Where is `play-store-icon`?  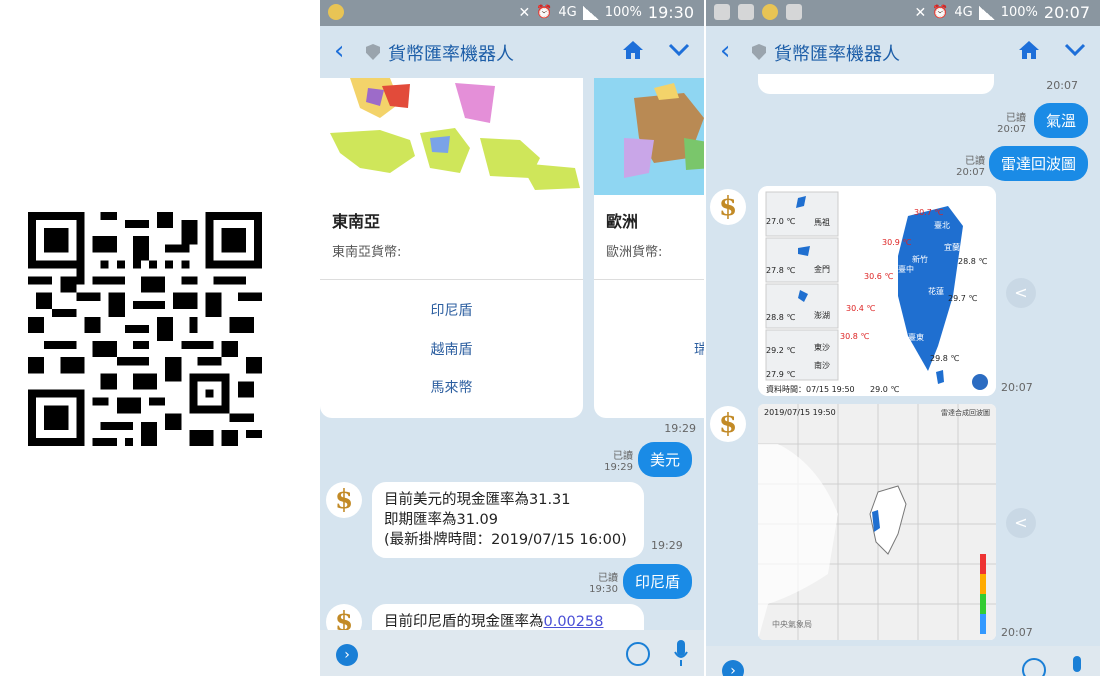 play-store-icon is located at coordinates (794, 12).